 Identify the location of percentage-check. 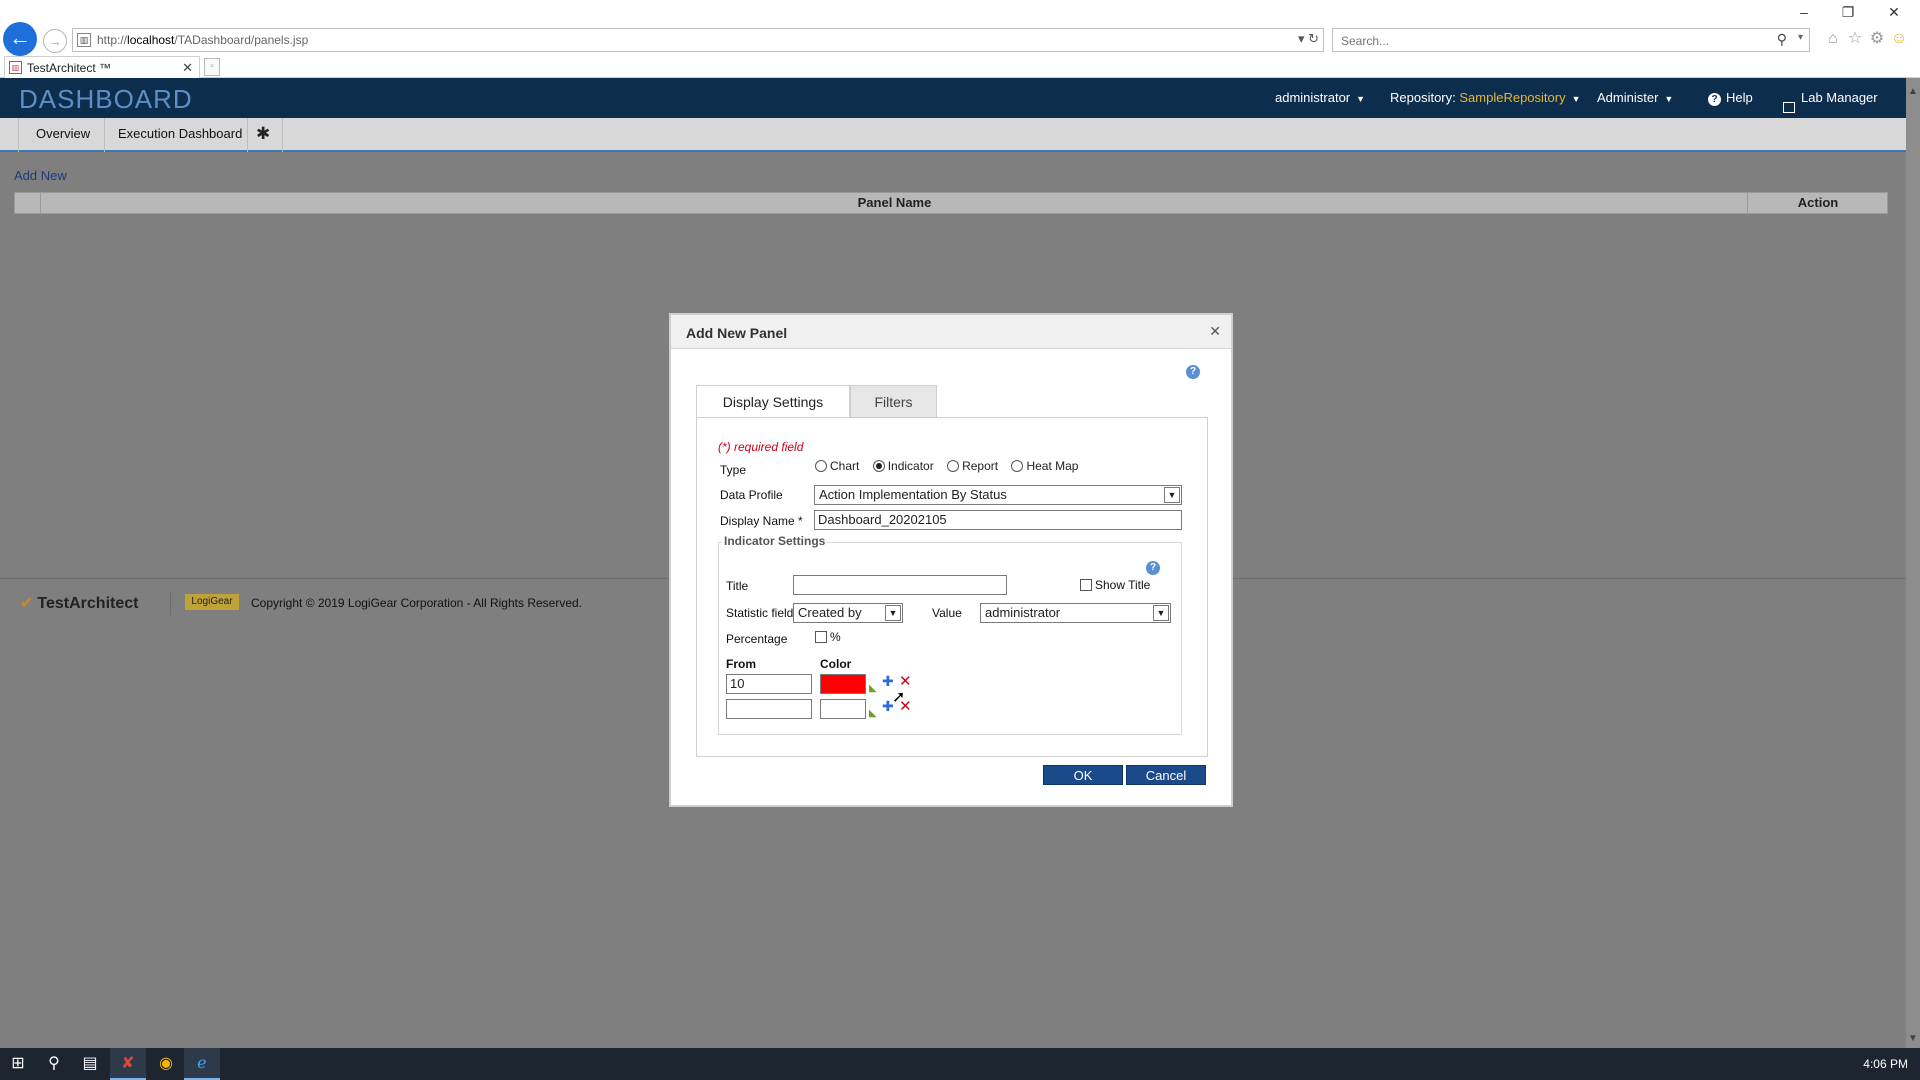
(821, 637).